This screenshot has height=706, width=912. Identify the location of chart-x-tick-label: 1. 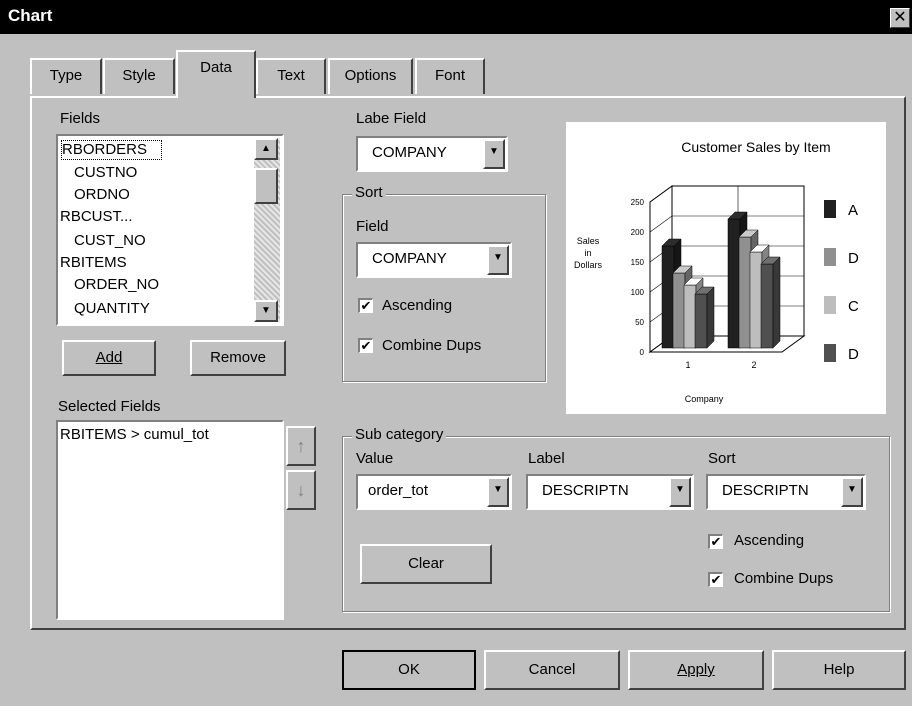
(687, 365).